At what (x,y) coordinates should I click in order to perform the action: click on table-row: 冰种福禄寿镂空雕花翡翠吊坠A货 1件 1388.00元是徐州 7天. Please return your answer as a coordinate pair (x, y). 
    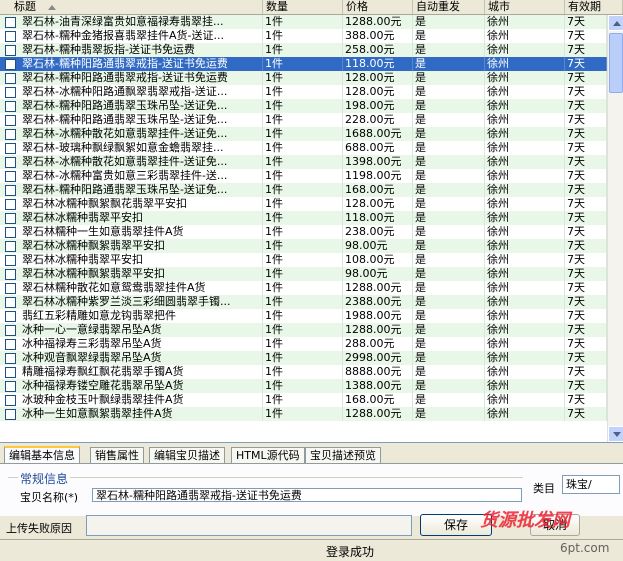
    Looking at the image, I should click on (303, 386).